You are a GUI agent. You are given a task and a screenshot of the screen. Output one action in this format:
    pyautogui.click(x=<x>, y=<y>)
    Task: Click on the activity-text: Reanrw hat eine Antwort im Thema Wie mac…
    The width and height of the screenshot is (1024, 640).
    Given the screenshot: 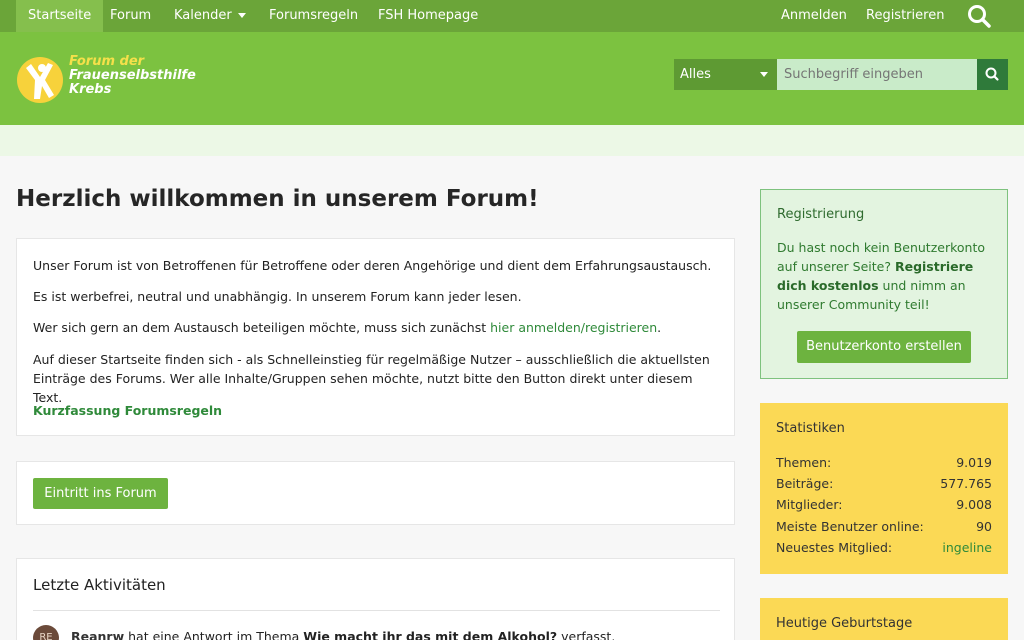 What is the action you would take?
    pyautogui.click(x=343, y=634)
    